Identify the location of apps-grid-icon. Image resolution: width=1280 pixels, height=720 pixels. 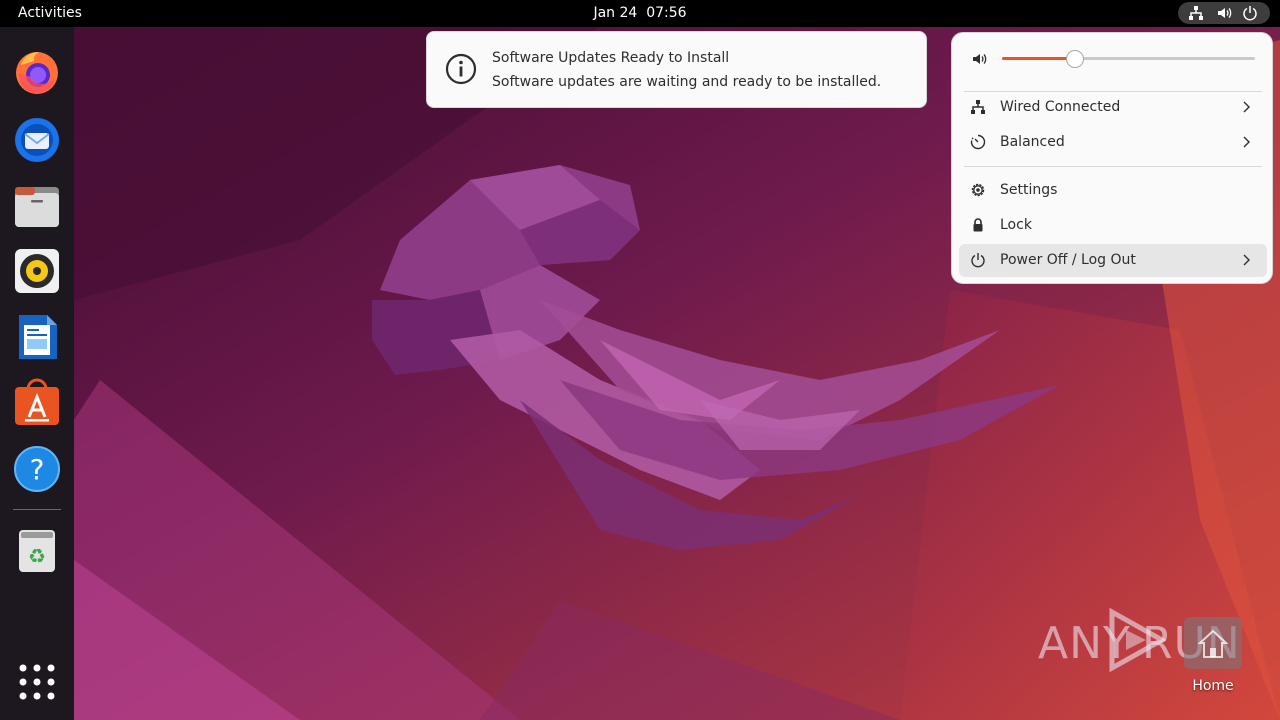
(37, 682).